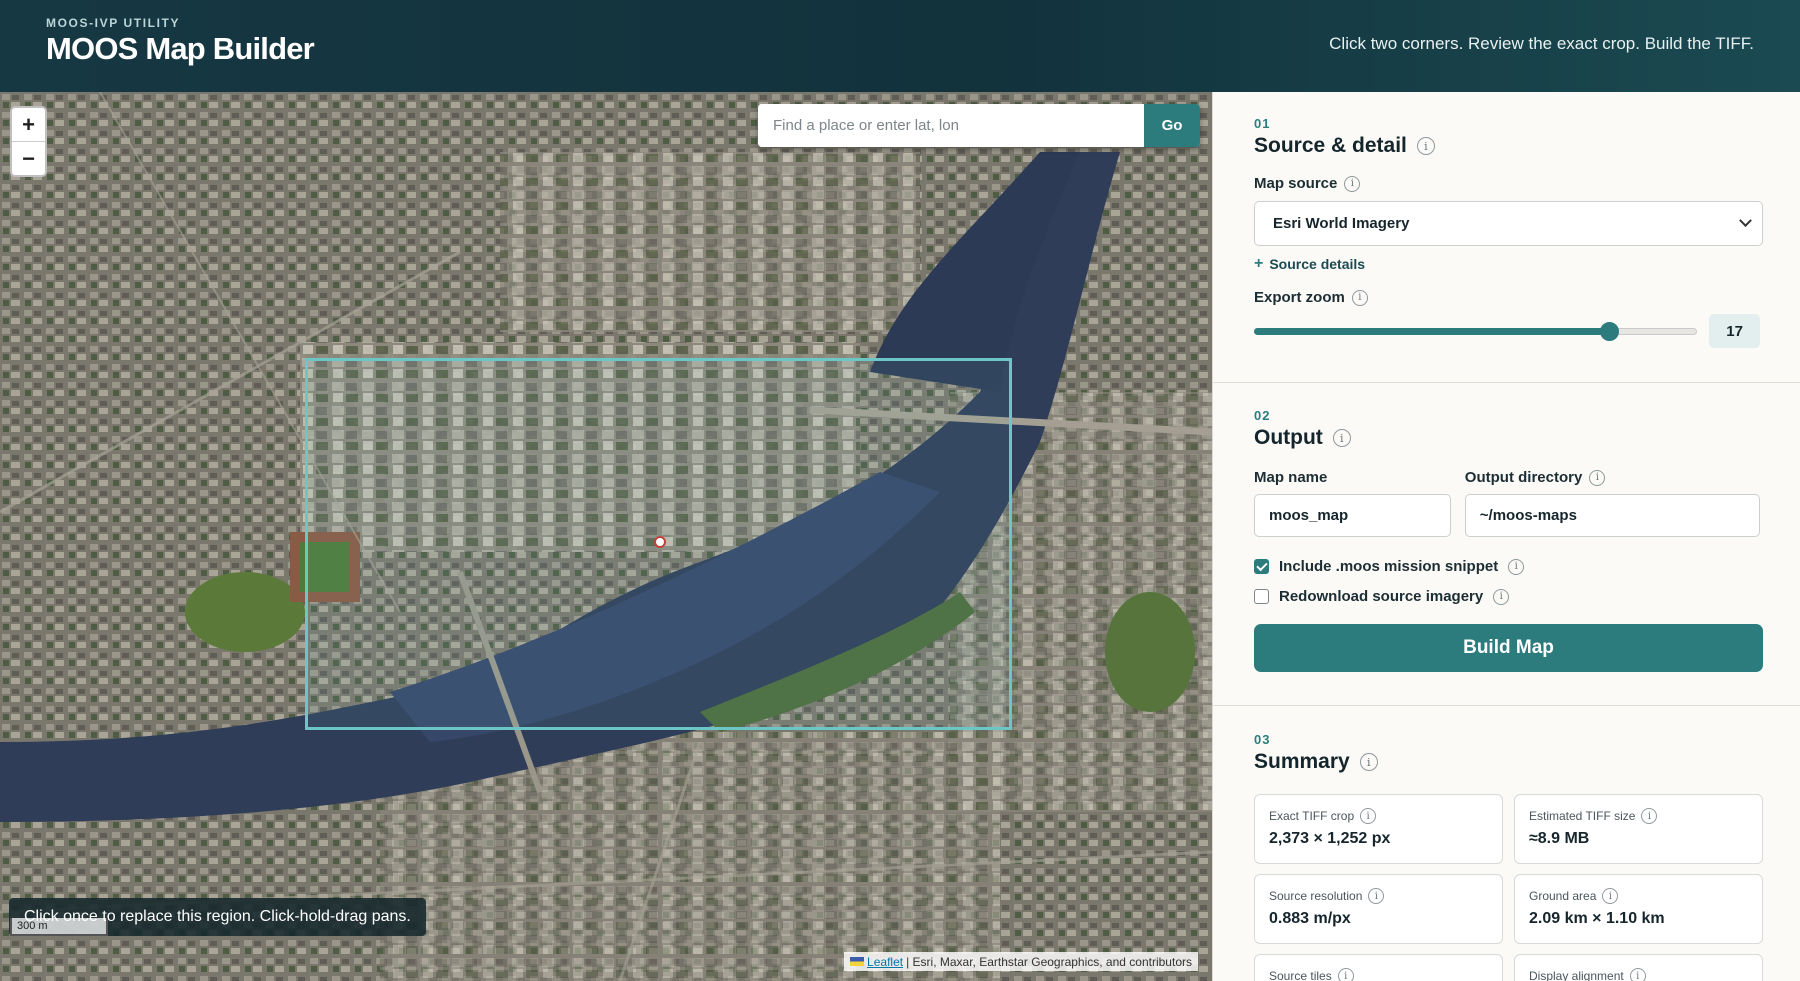 The width and height of the screenshot is (1800, 981). I want to click on zoom-in-button: +, so click(28, 125).